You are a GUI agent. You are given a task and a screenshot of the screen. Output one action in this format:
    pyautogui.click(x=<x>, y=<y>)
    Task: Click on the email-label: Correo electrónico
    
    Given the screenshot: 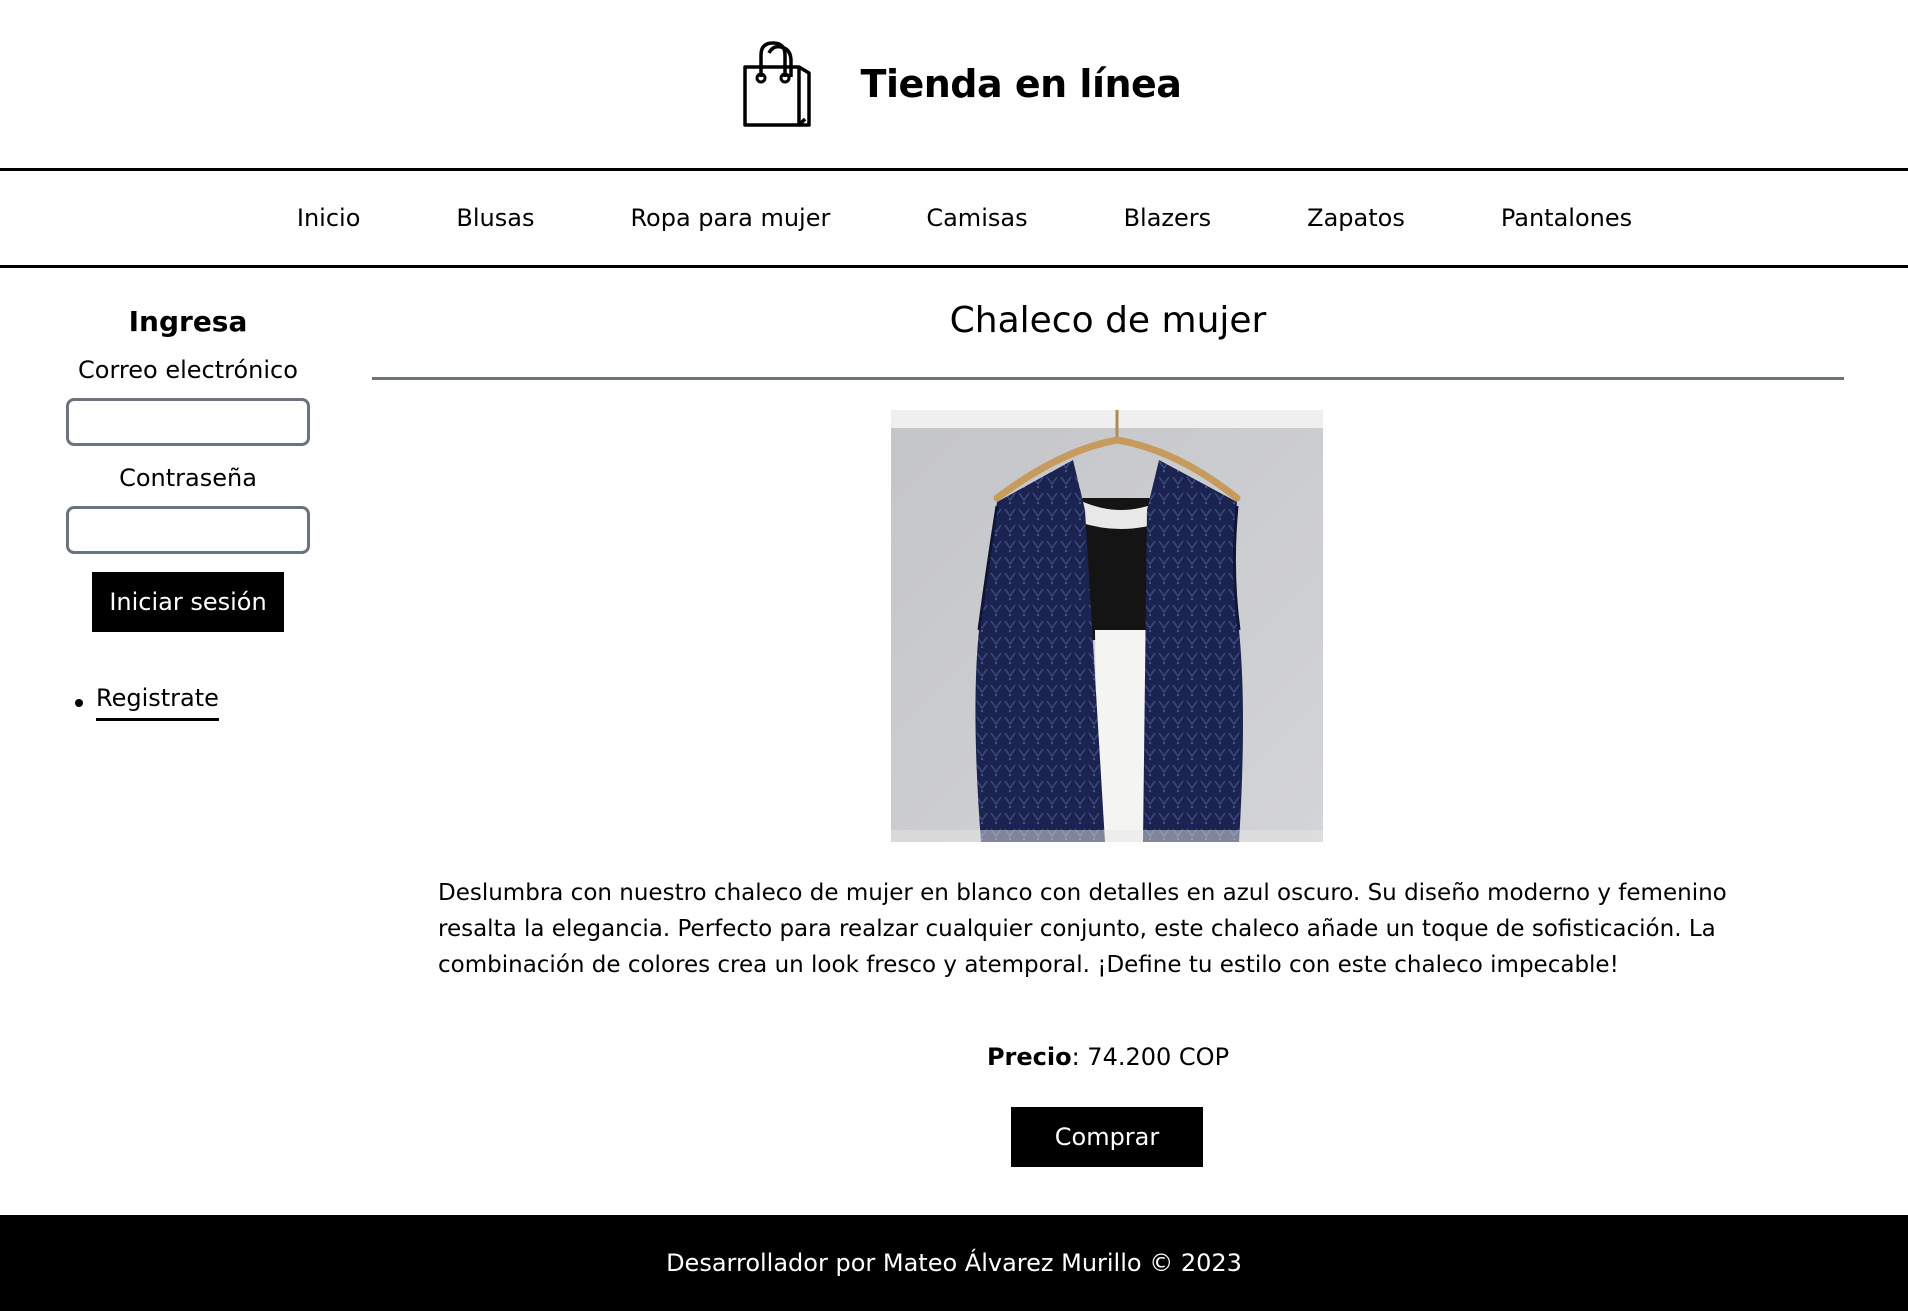 What is the action you would take?
    pyautogui.click(x=188, y=370)
    